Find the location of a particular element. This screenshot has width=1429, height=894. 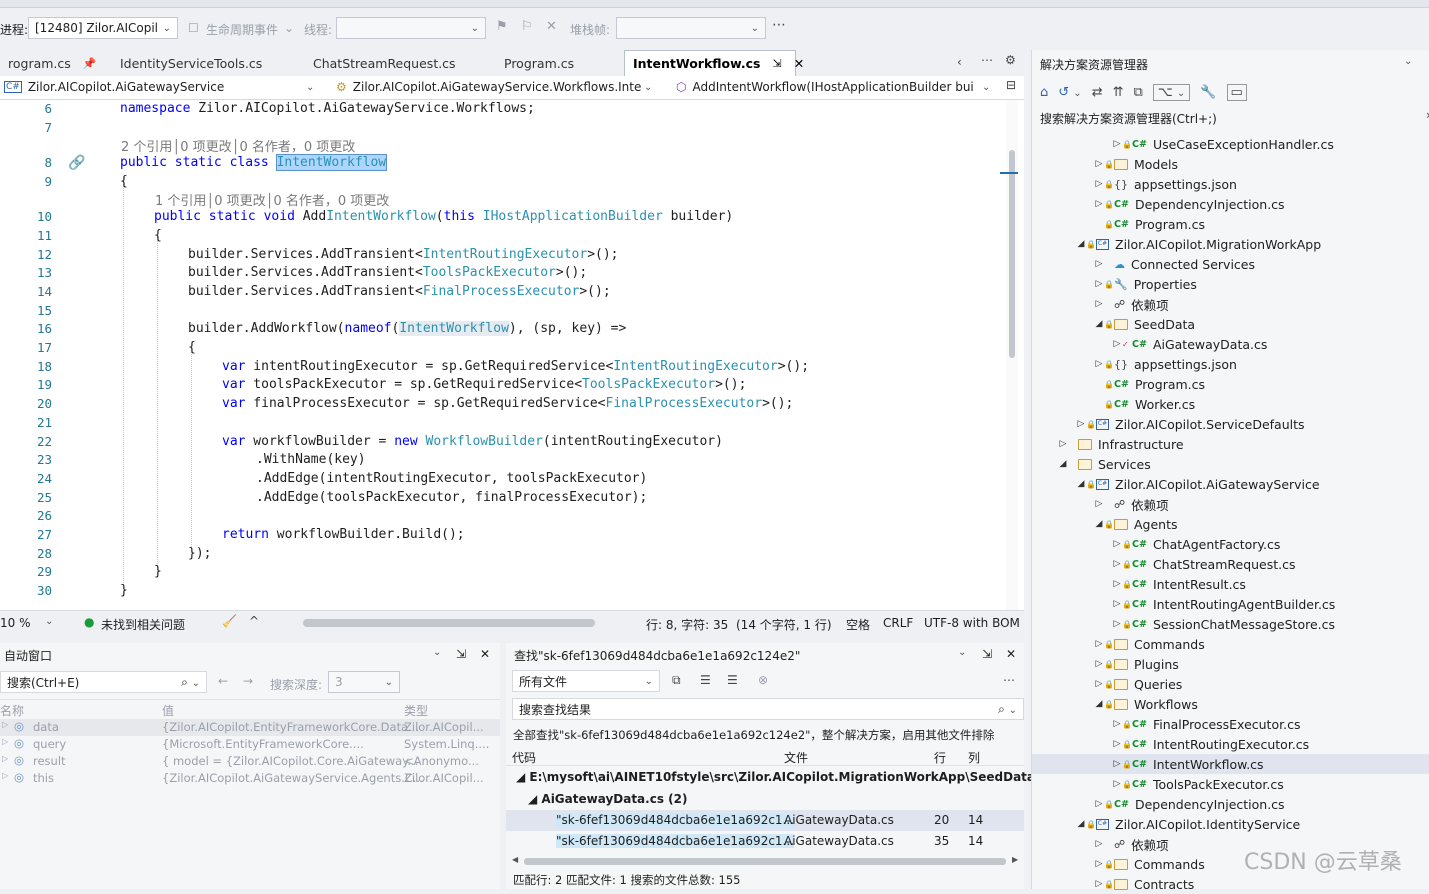

tab-program-cs: Program.cs is located at coordinates (539, 63).